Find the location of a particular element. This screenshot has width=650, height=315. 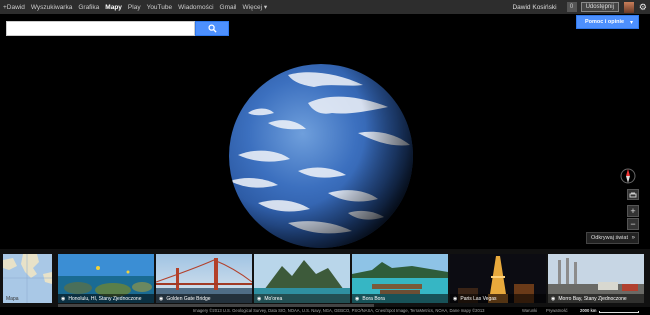

carousel-label: ◉ Morro Bay, Stany Zjednoczone is located at coordinates (596, 298).